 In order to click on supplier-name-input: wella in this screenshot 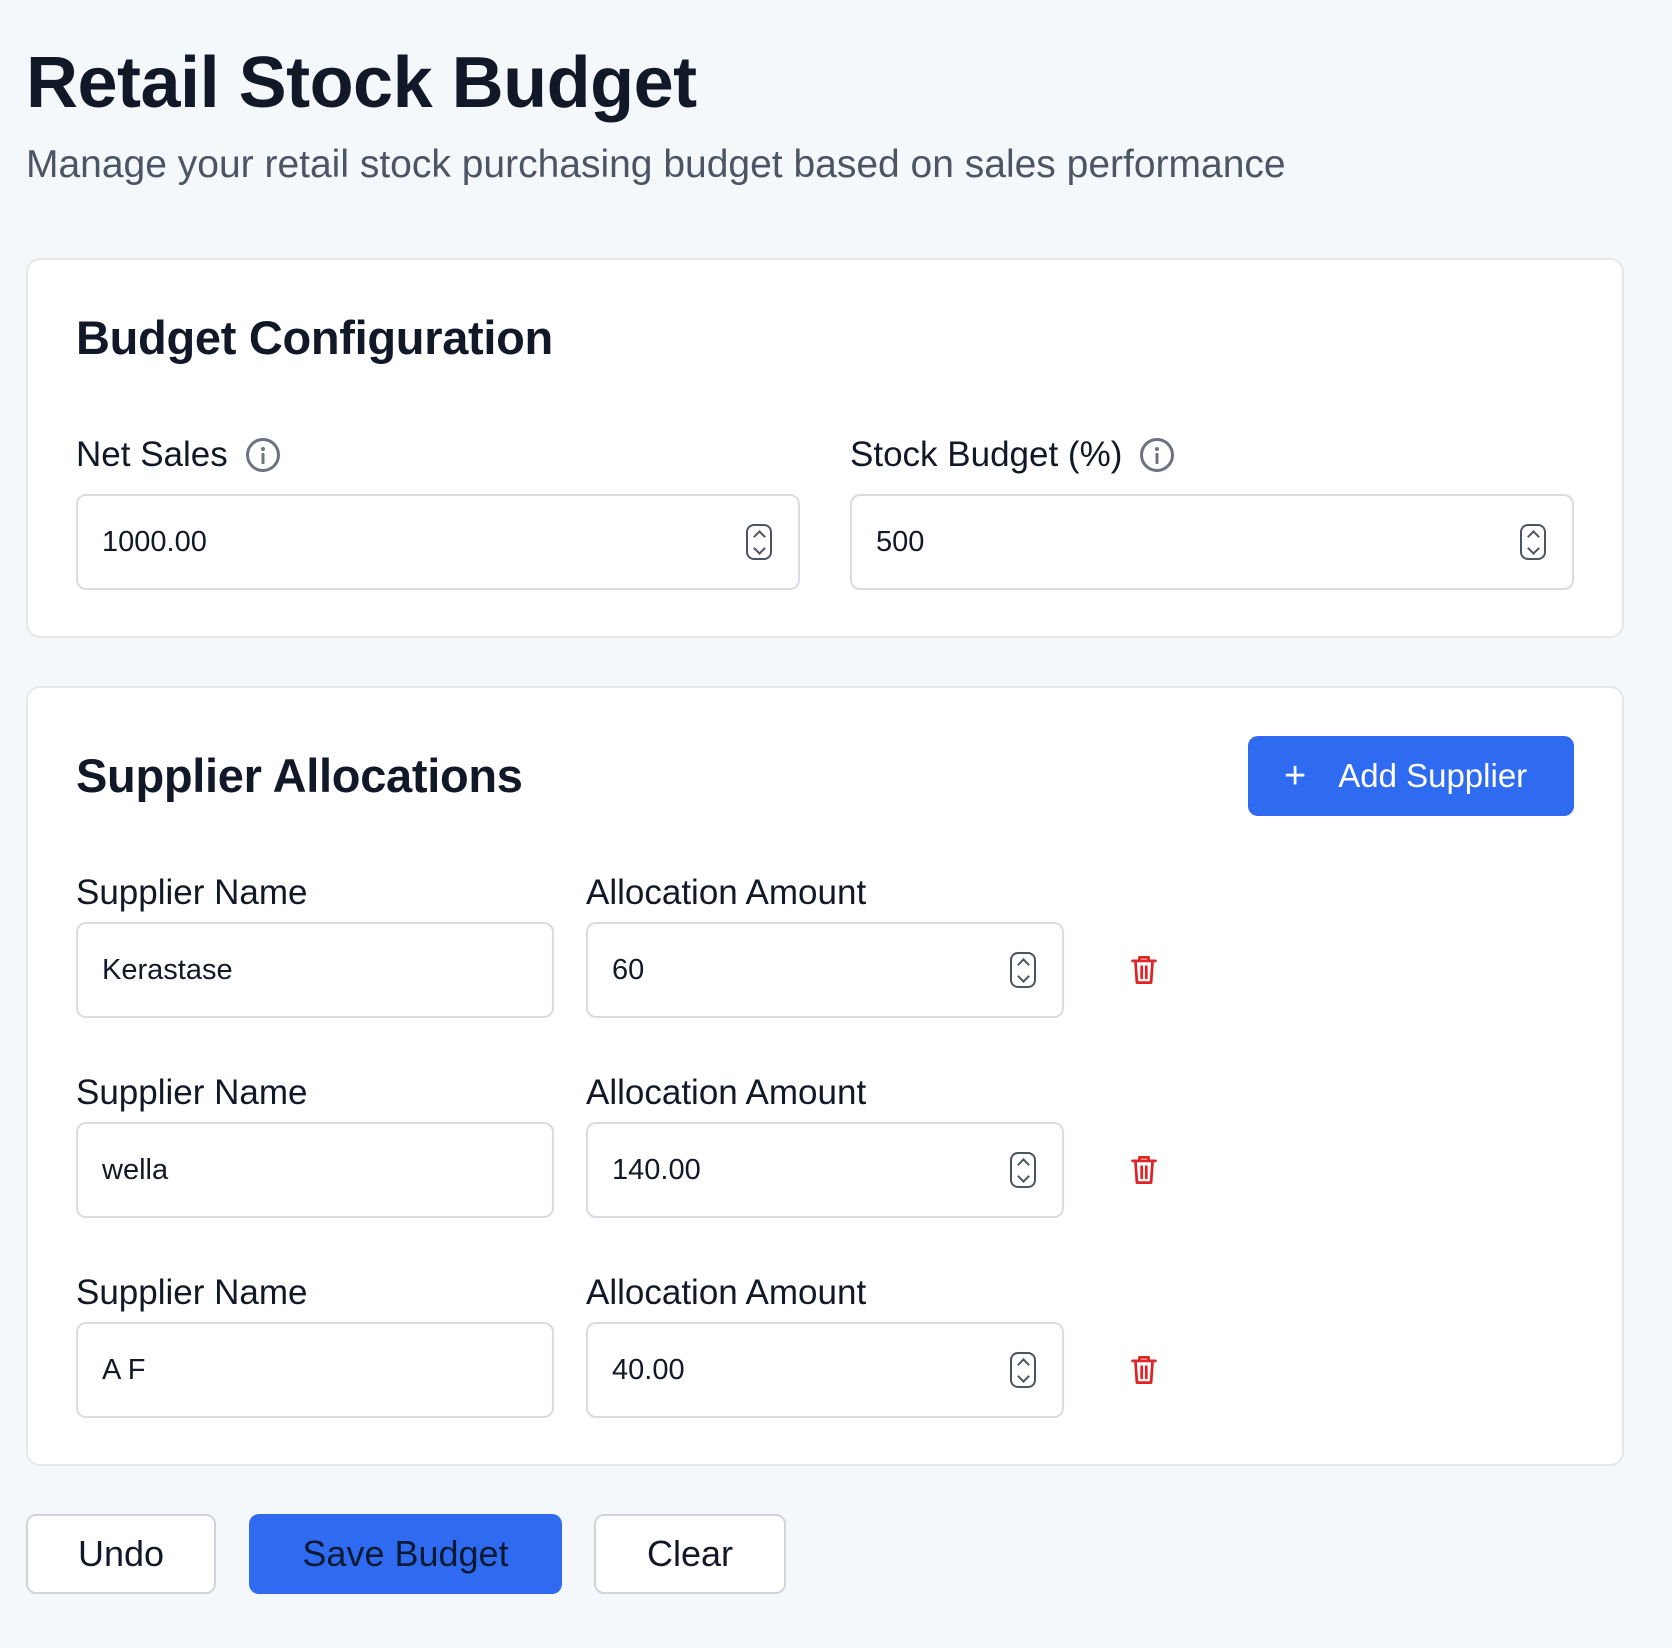, I will do `click(315, 1170)`.